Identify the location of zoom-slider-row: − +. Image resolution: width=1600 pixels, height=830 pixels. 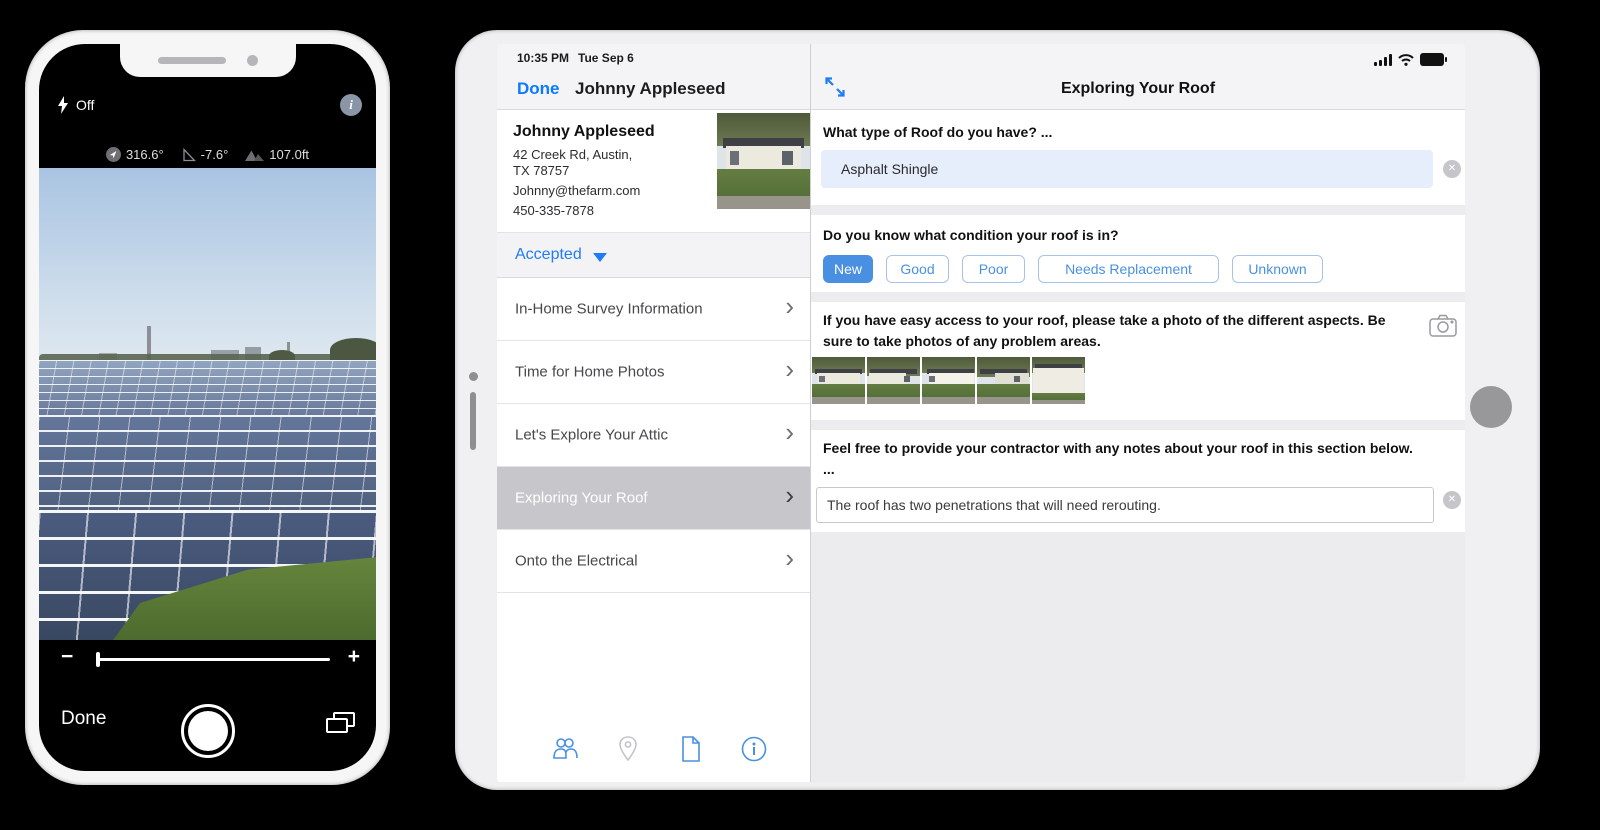
(207, 661).